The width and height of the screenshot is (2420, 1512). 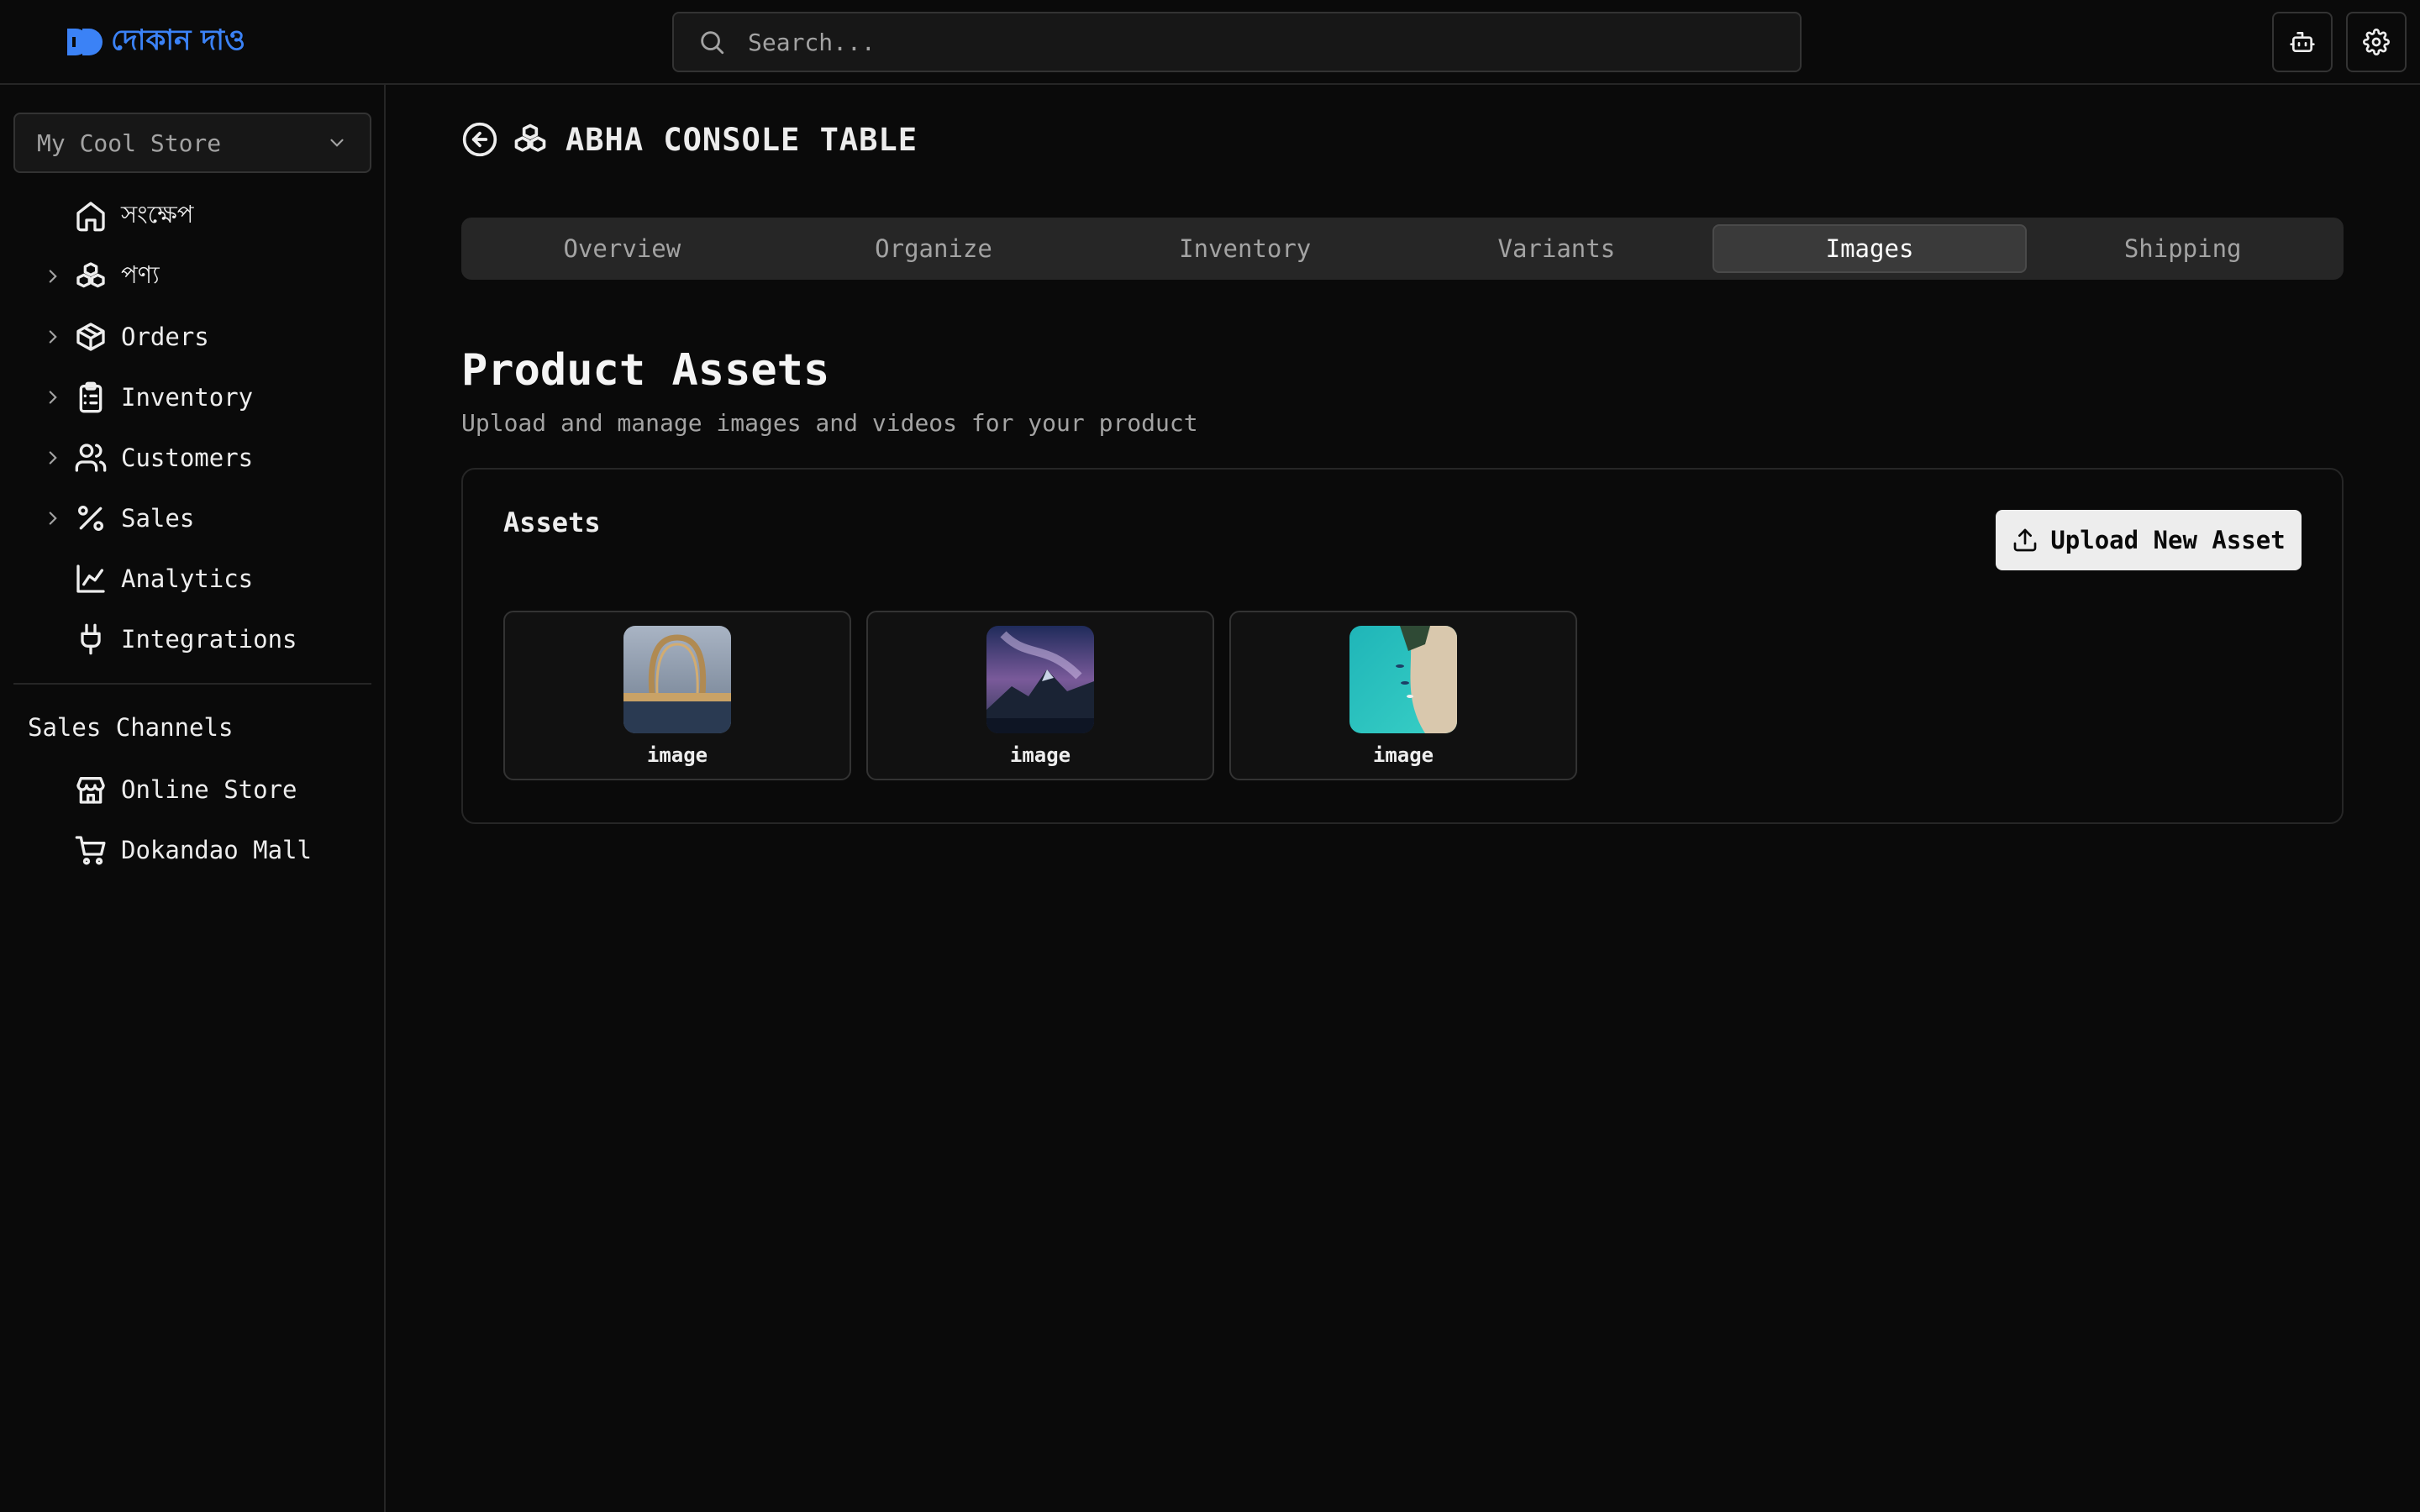 I want to click on top-bar: দোকান দাও, so click(x=1210, y=42).